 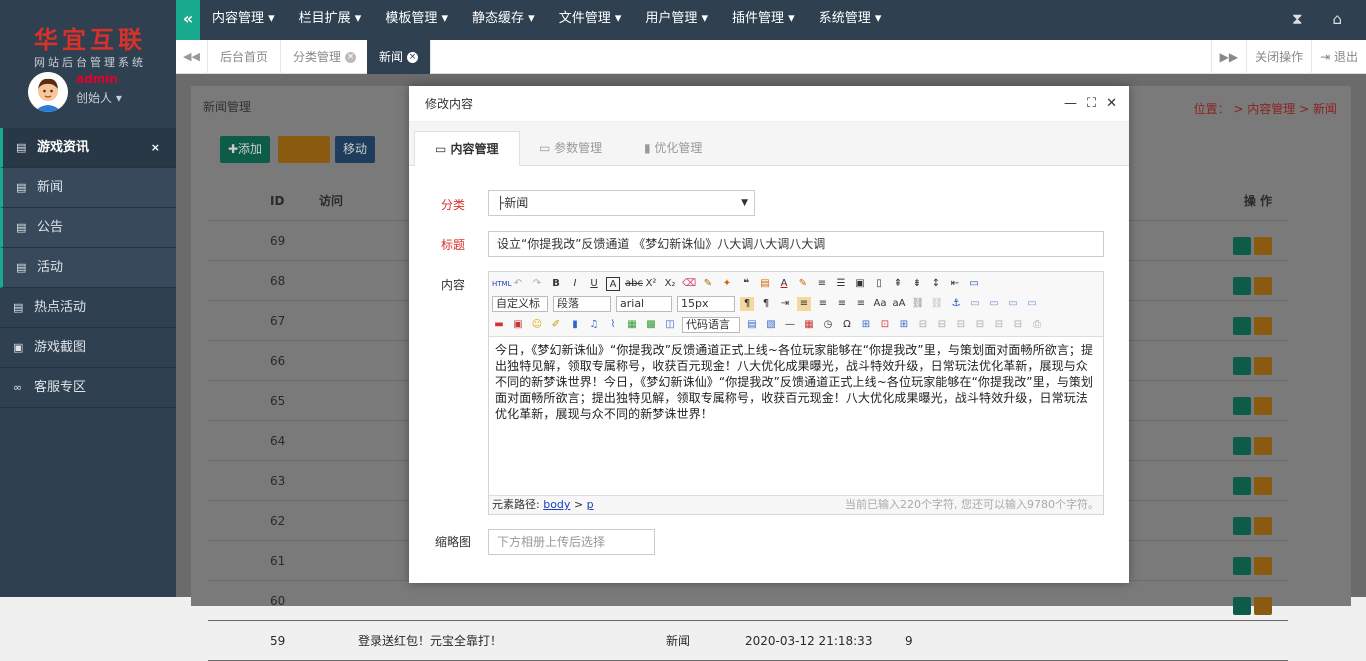 I want to click on ltr-icon: ¶, so click(x=747, y=304).